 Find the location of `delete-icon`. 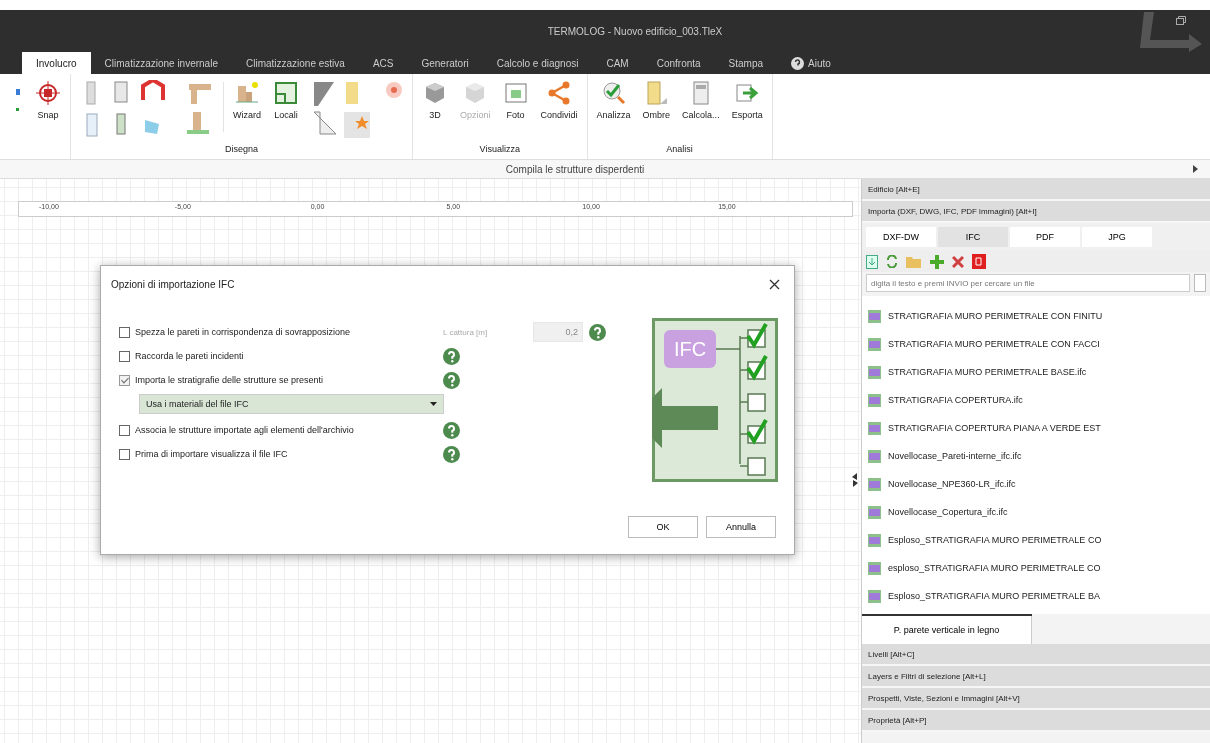

delete-icon is located at coordinates (958, 261).